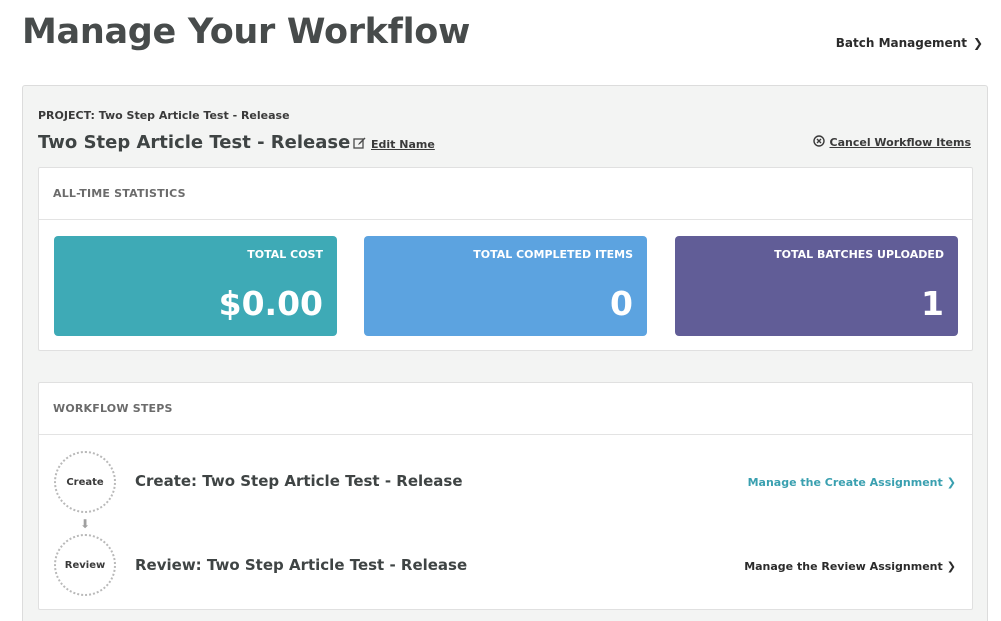 This screenshot has height=621, width=1001. Describe the element at coordinates (505, 286) in the screenshot. I see `stat-tile-total-completed-items: TOTAL COMPLETED ITEMS 0` at that location.